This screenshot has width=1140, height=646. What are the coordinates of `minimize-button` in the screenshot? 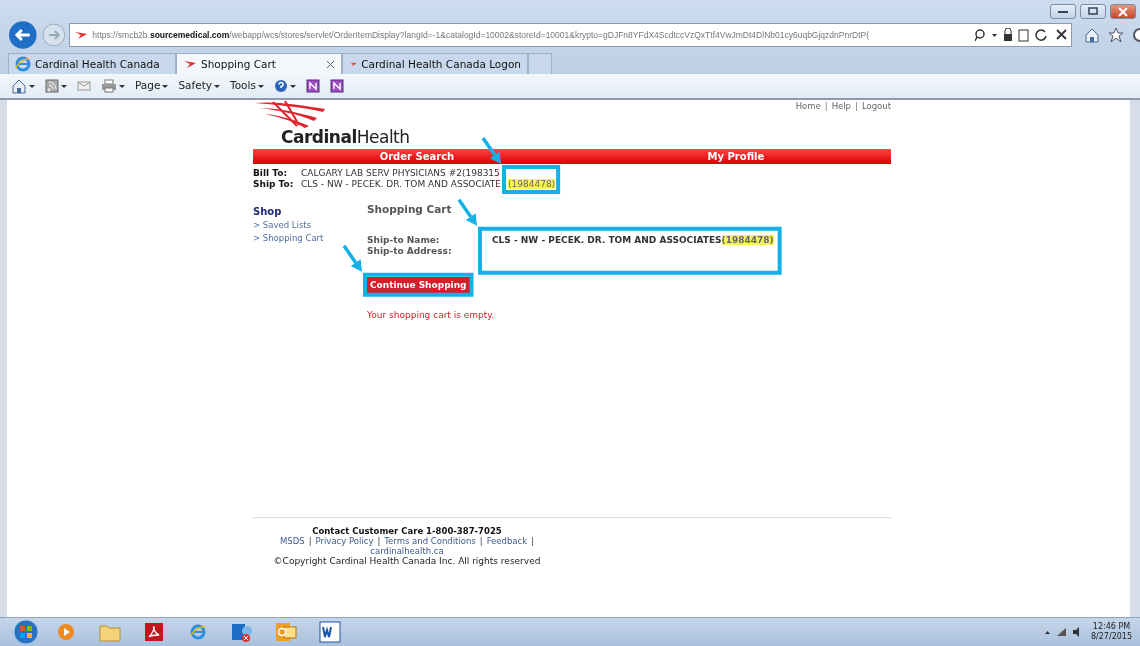 It's located at (1063, 11).